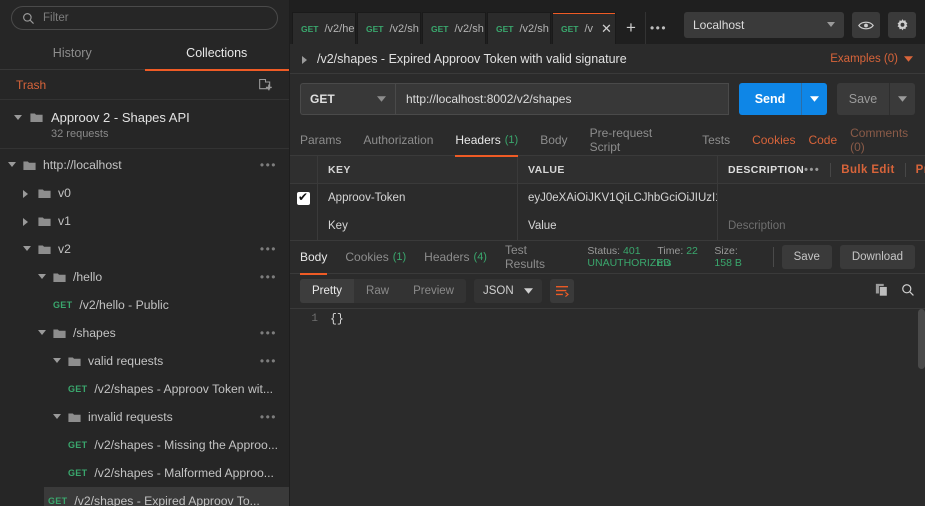  I want to click on row-checkbox, so click(303, 197).